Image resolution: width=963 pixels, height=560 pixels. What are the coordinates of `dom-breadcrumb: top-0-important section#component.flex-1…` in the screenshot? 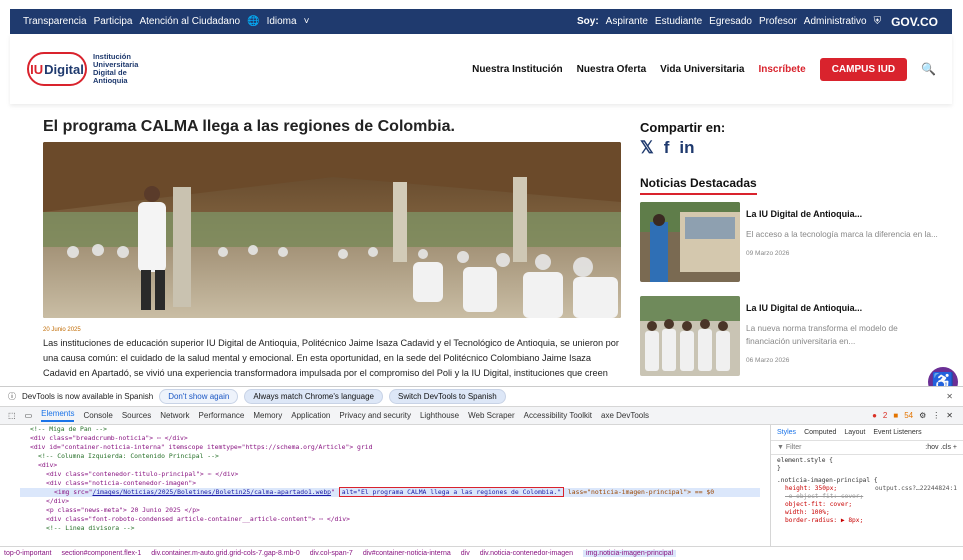 It's located at (481, 553).